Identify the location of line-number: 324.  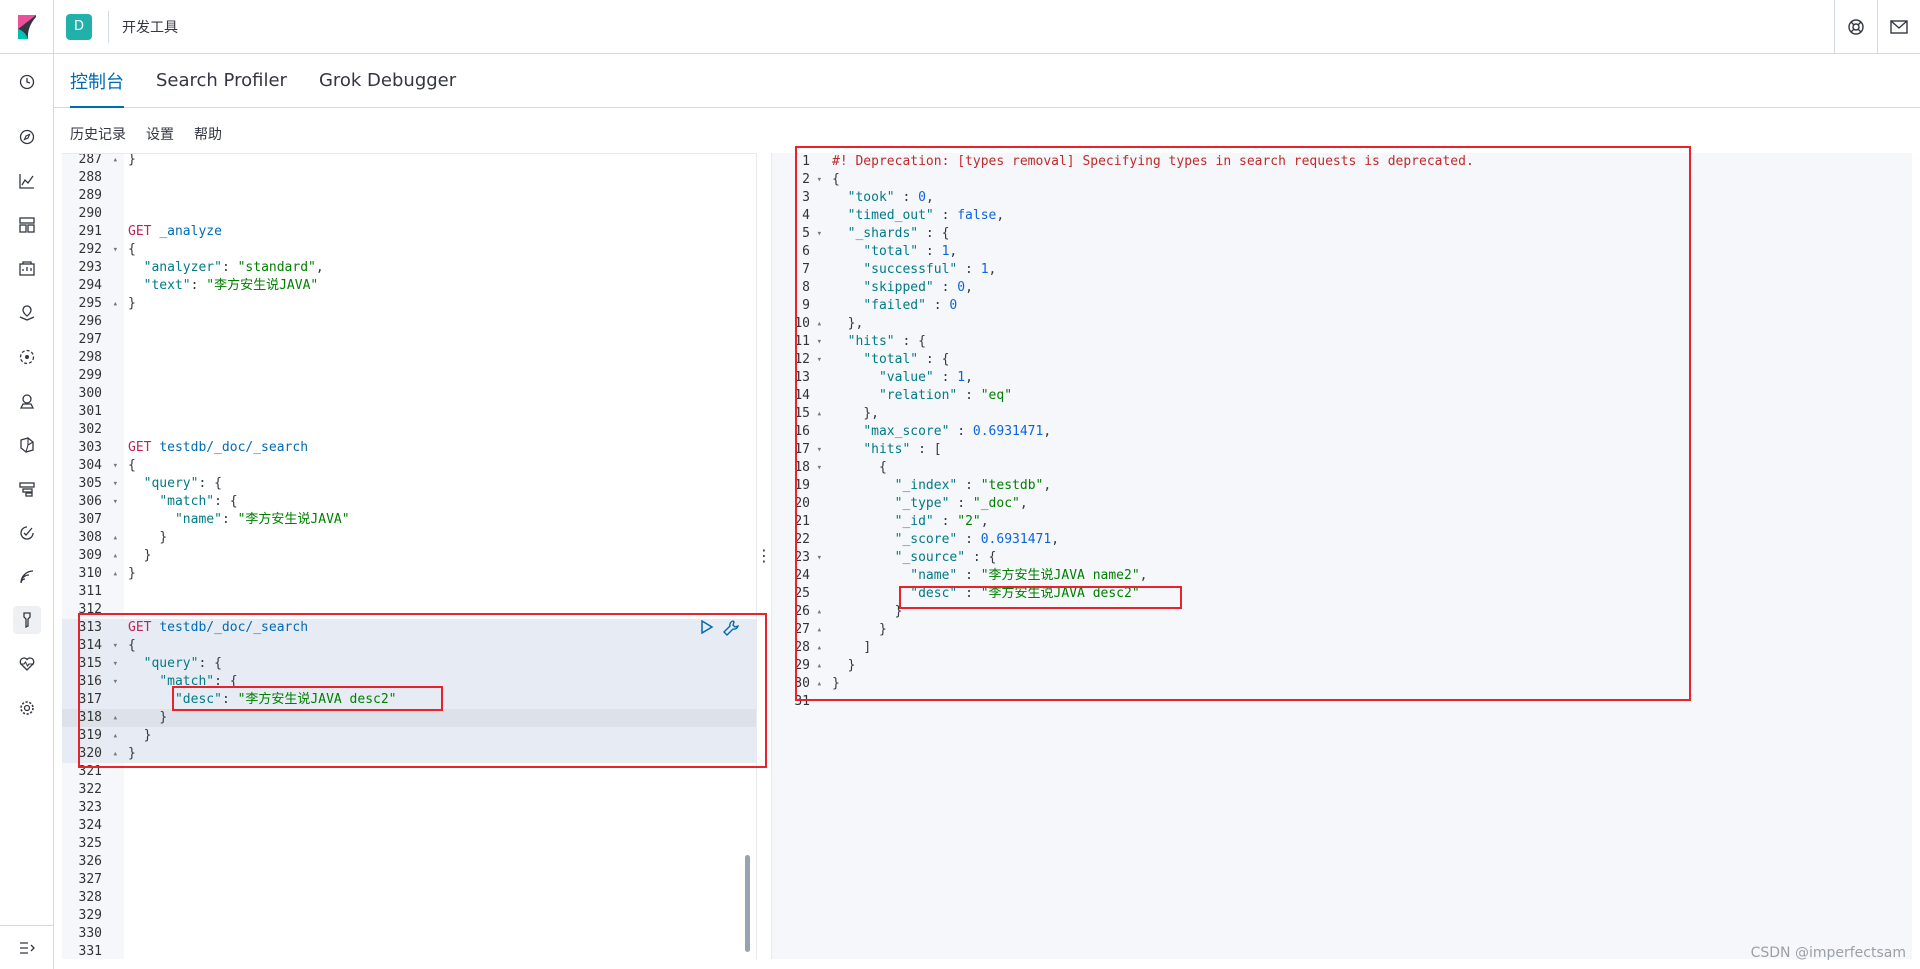
(90, 825).